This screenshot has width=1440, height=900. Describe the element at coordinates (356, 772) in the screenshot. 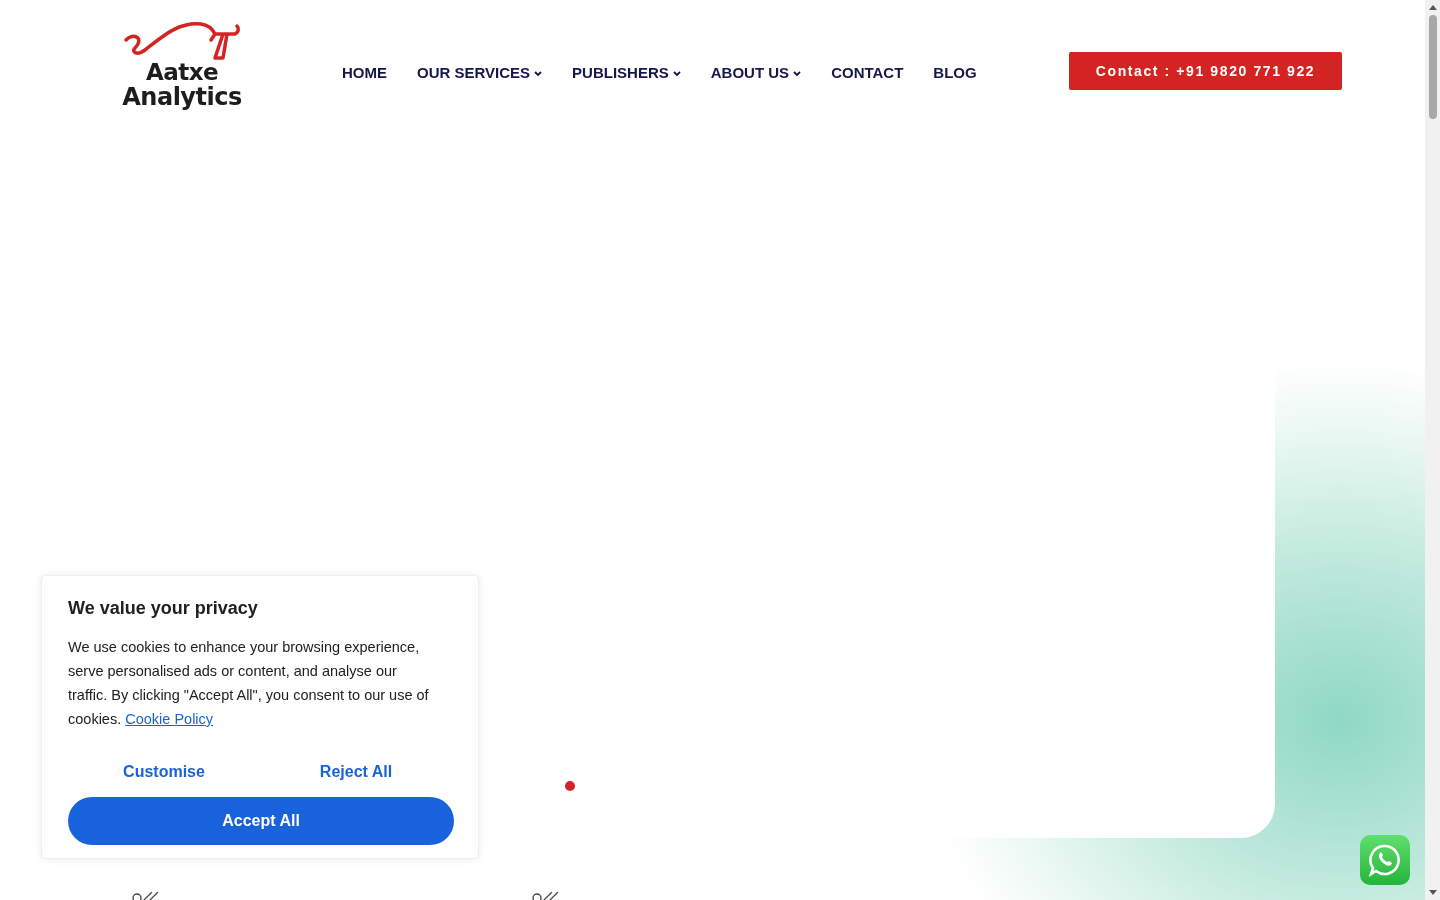

I see `cookie-option-button: Reject All` at that location.